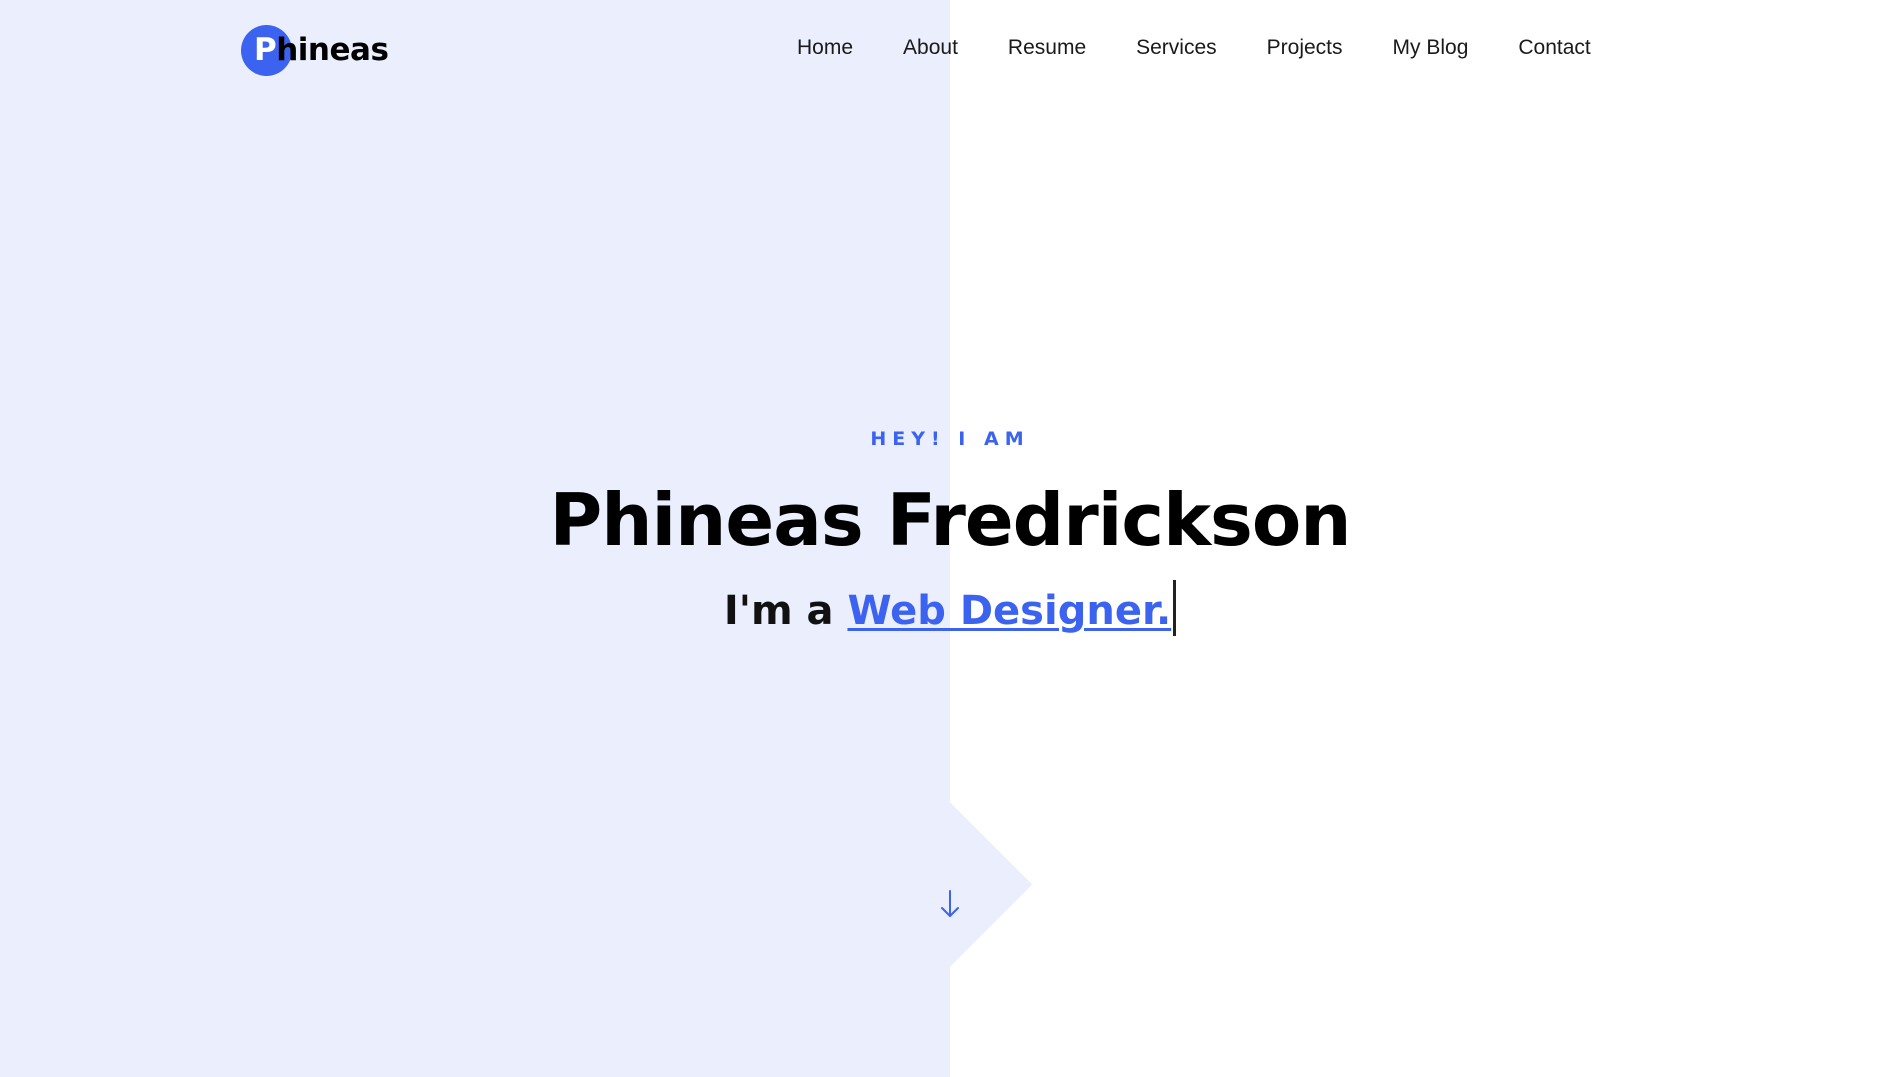 This screenshot has height=1077, width=1891. Describe the element at coordinates (1009, 611) in the screenshot. I see `hero-role-typed: Web Designer.` at that location.